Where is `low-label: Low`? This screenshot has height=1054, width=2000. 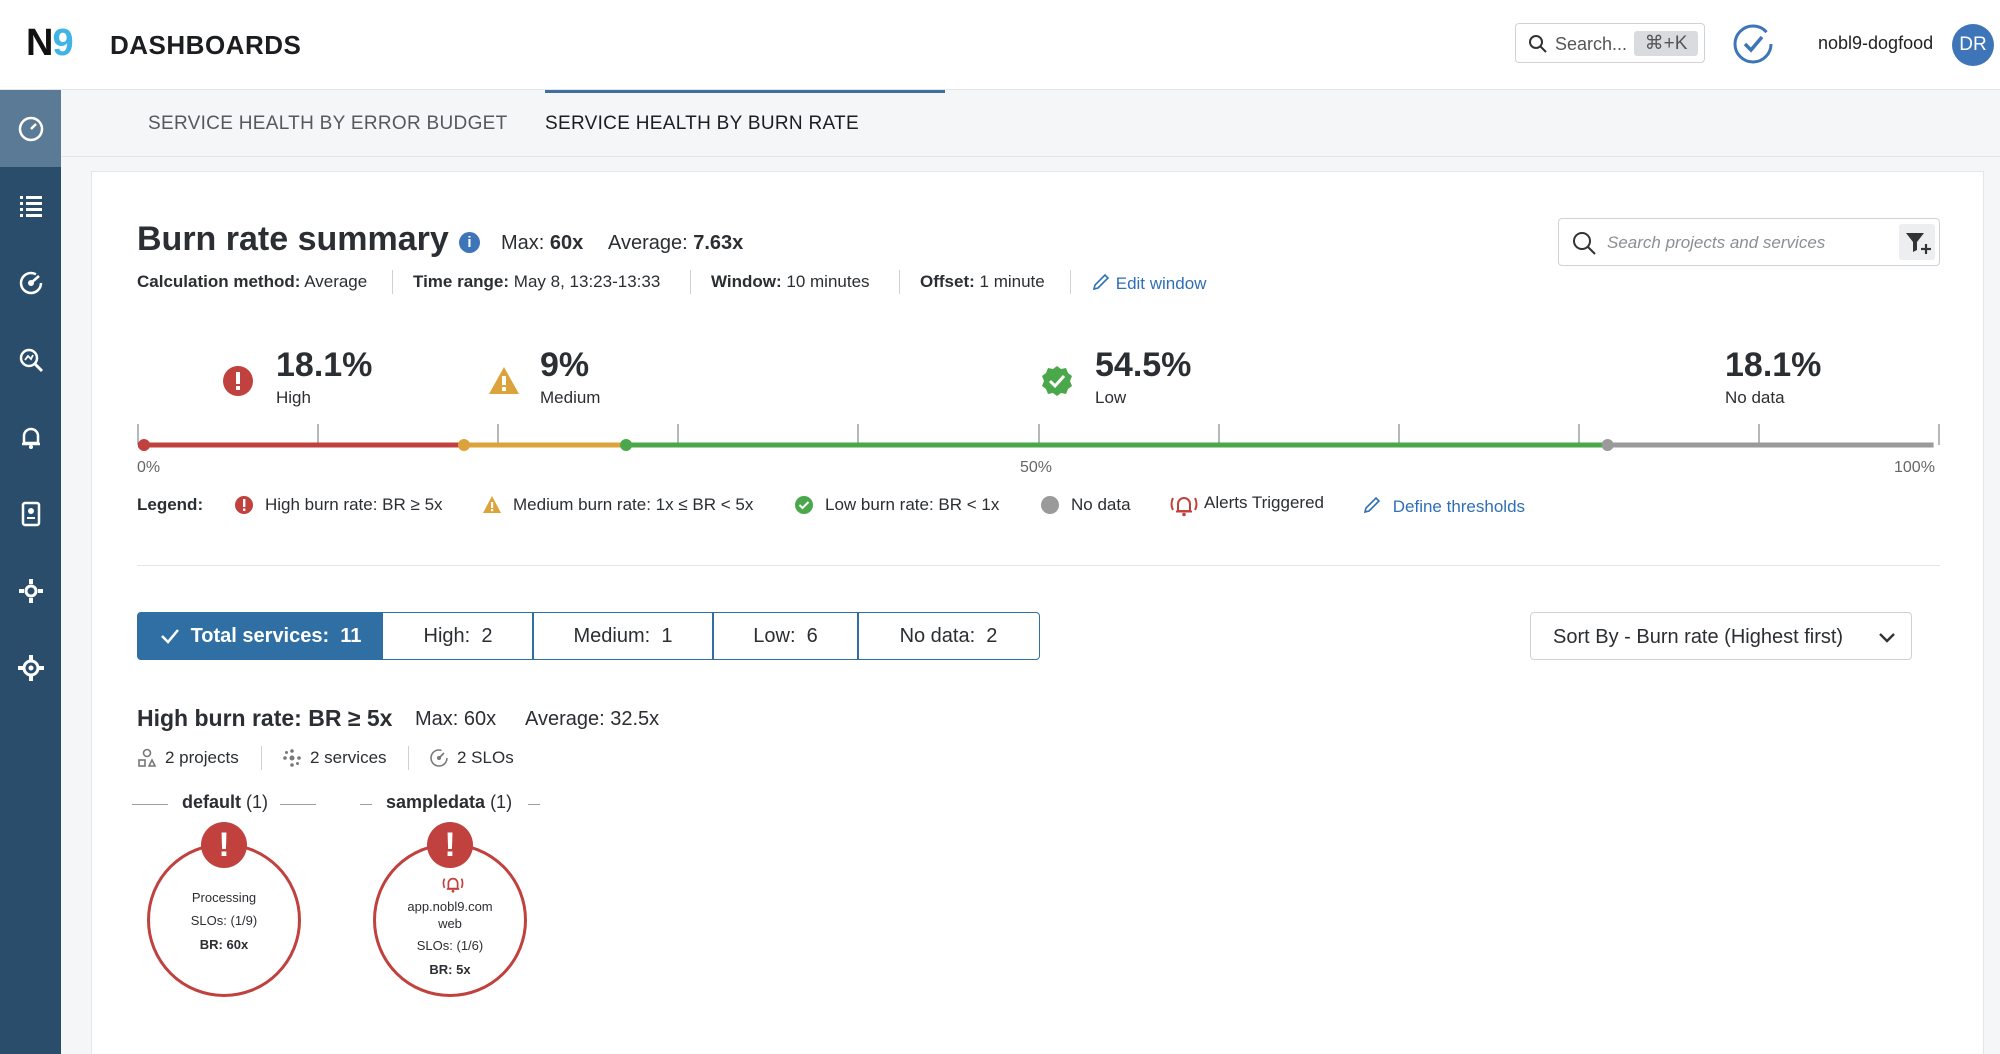
low-label: Low is located at coordinates (1110, 398).